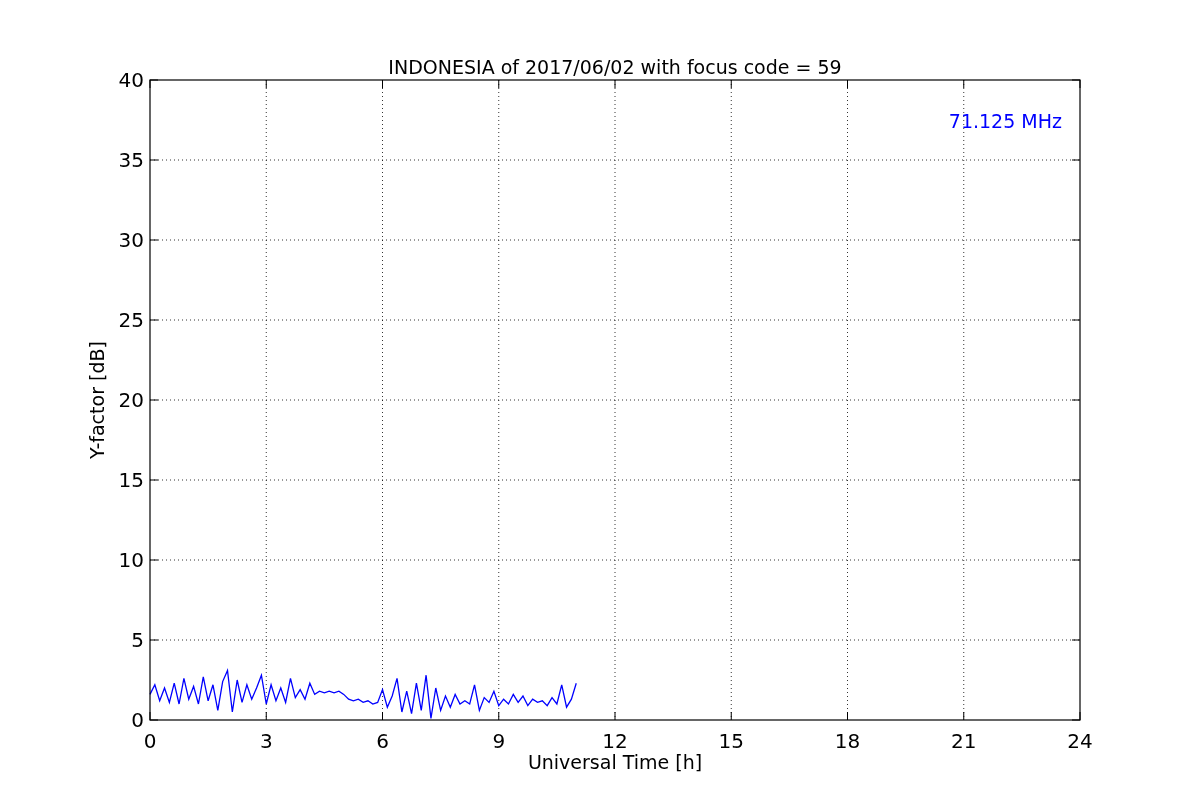 The height and width of the screenshot is (800, 1200). Describe the element at coordinates (131, 240) in the screenshot. I see `y-tick-label: 30` at that location.